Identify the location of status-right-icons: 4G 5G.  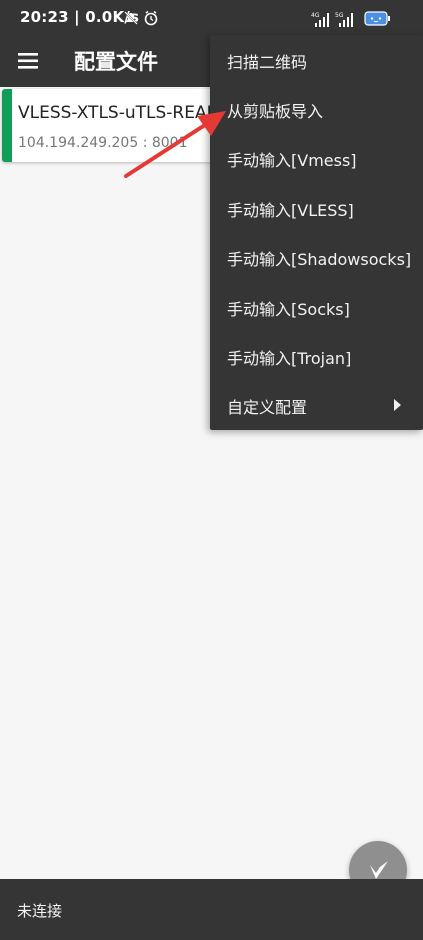
(350, 19).